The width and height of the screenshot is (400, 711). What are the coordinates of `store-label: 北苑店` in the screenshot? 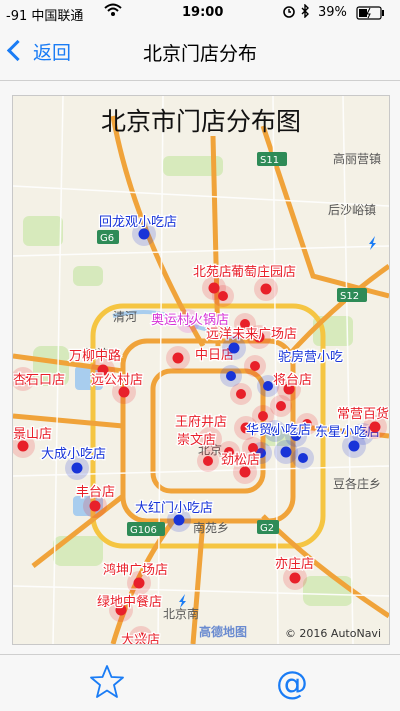 It's located at (213, 273).